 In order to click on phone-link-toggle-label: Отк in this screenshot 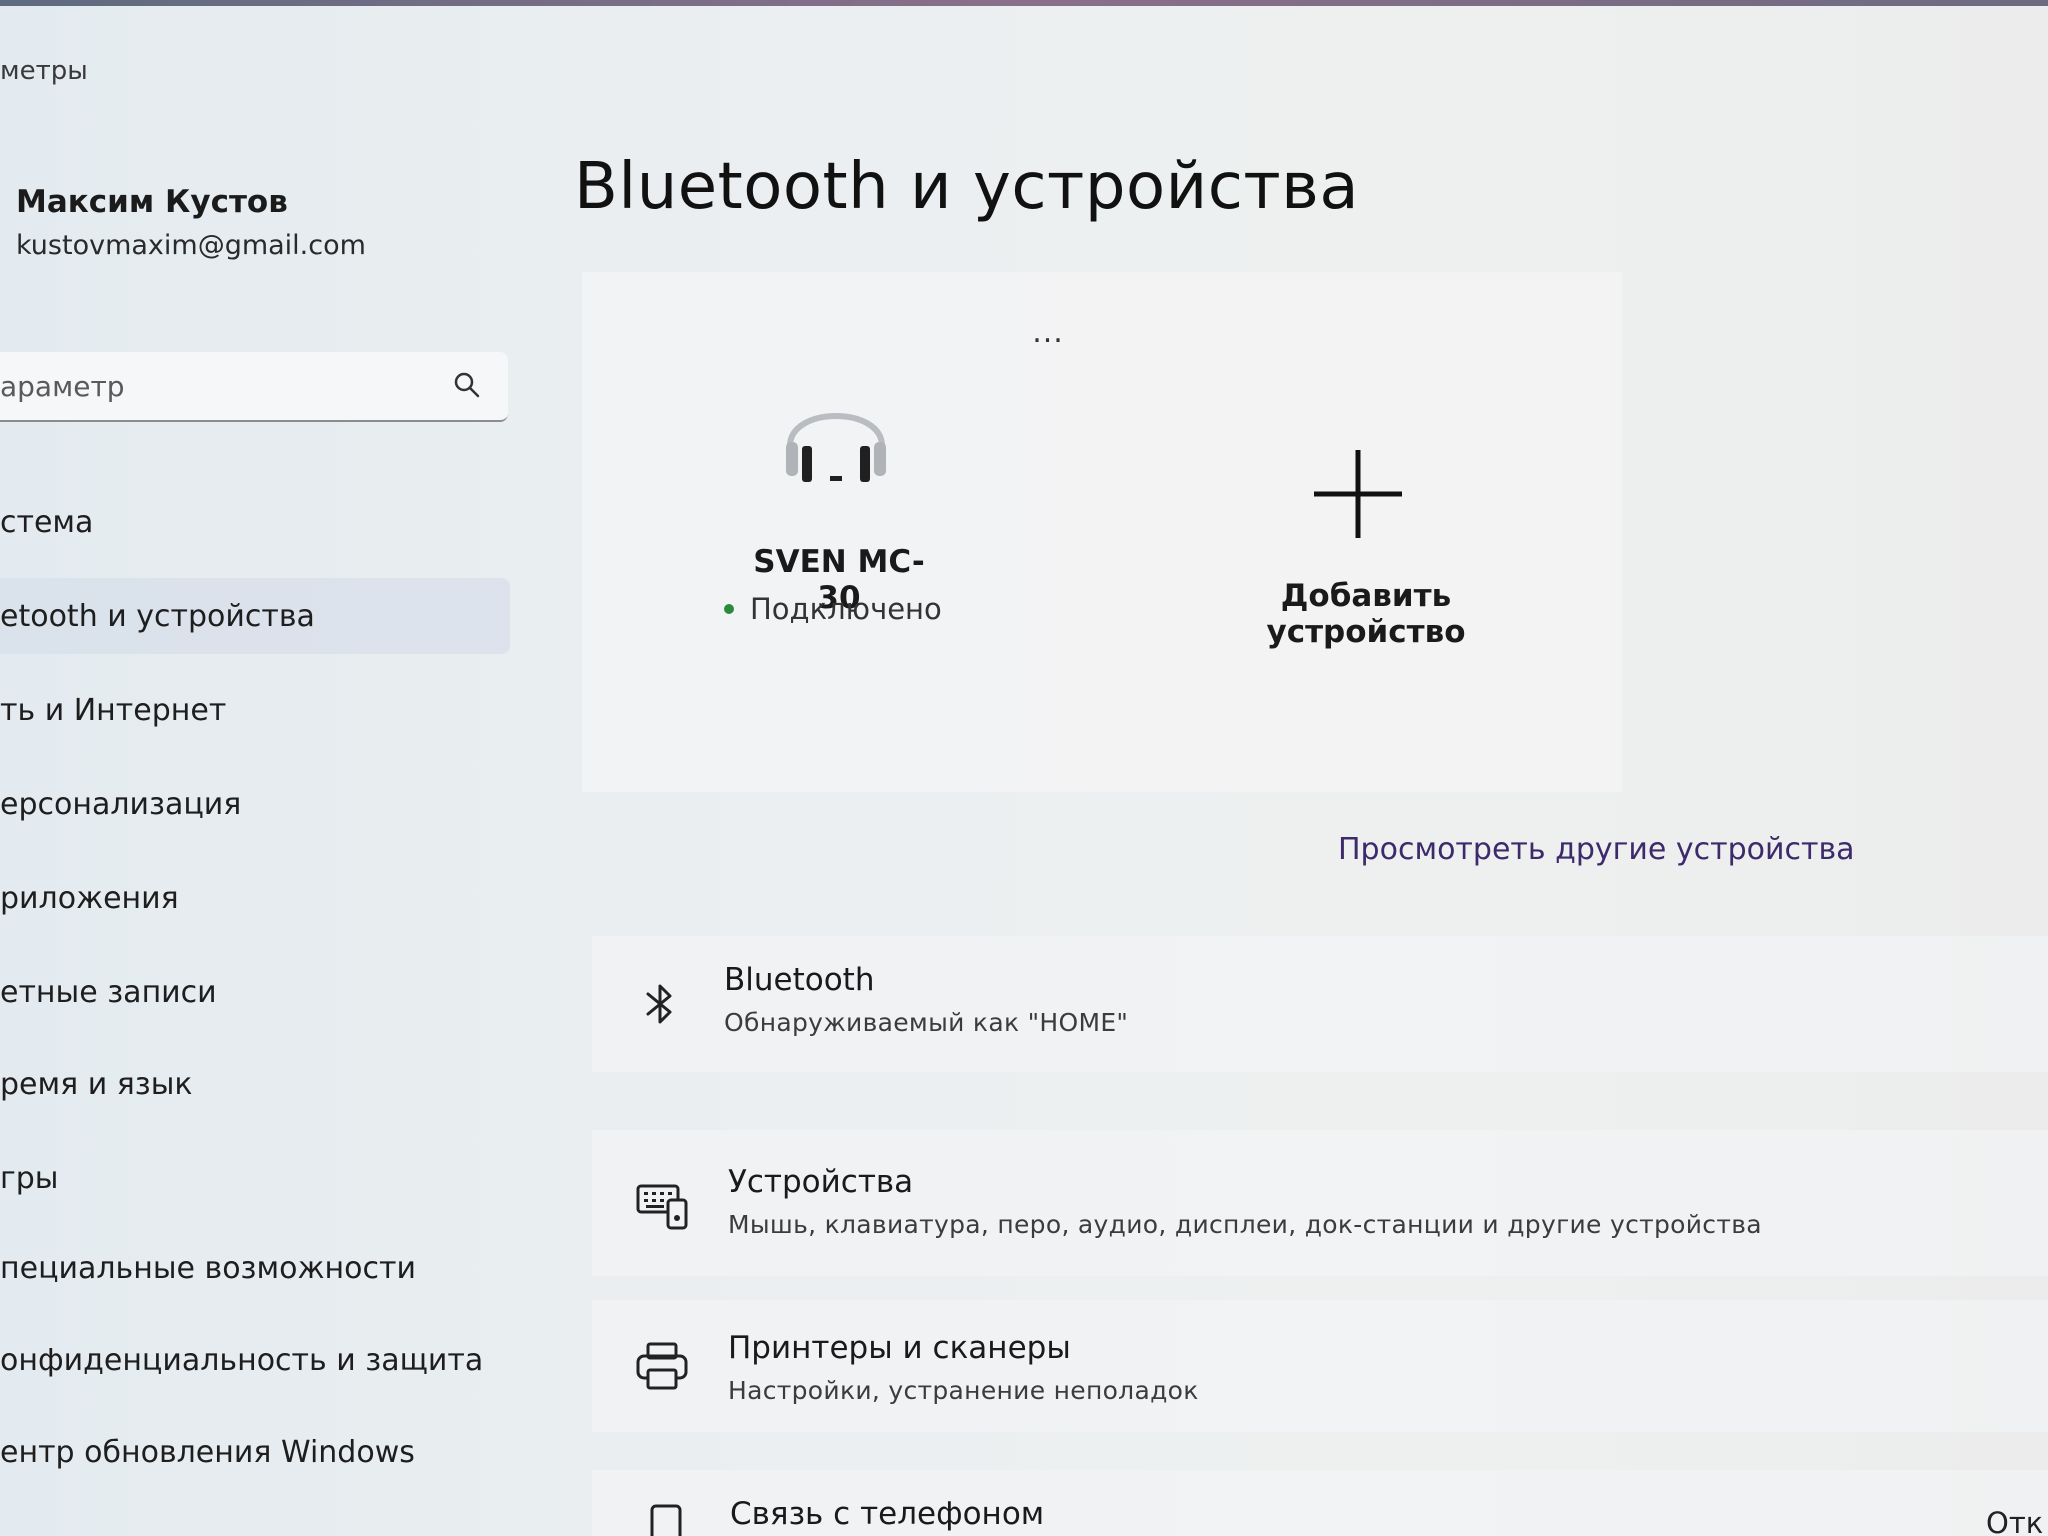, I will do `click(2014, 1521)`.